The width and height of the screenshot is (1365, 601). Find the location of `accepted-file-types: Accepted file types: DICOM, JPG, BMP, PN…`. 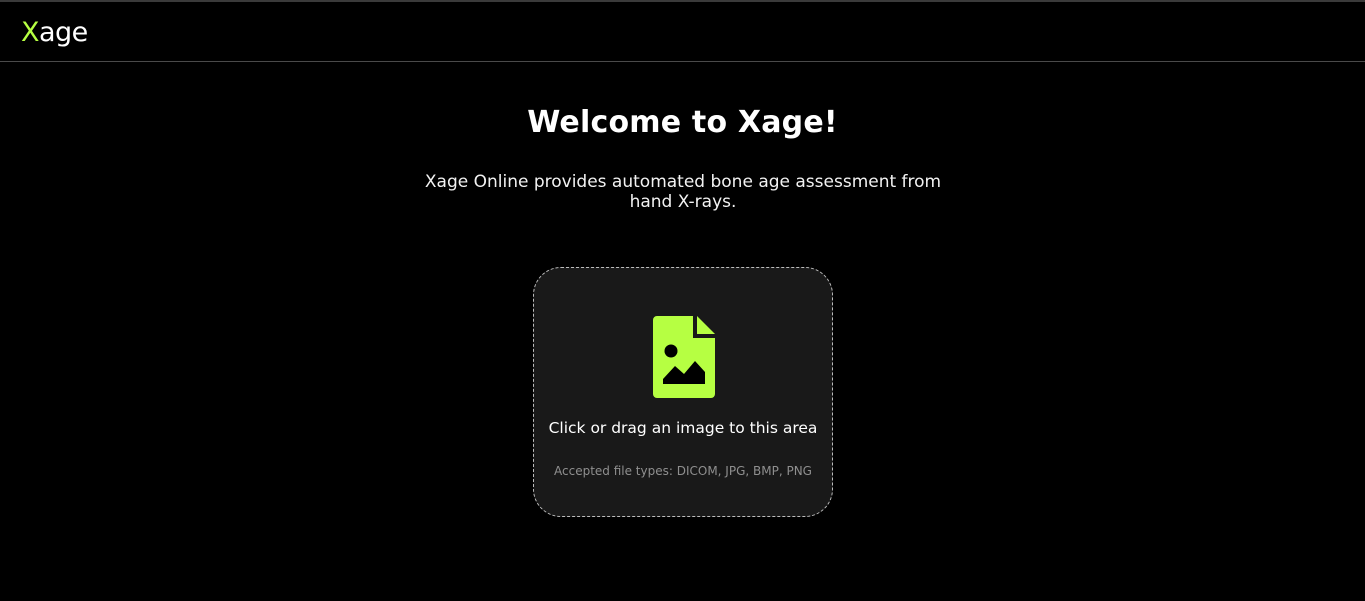

accepted-file-types: Accepted file types: DICOM, JPG, BMP, PN… is located at coordinates (683, 471).